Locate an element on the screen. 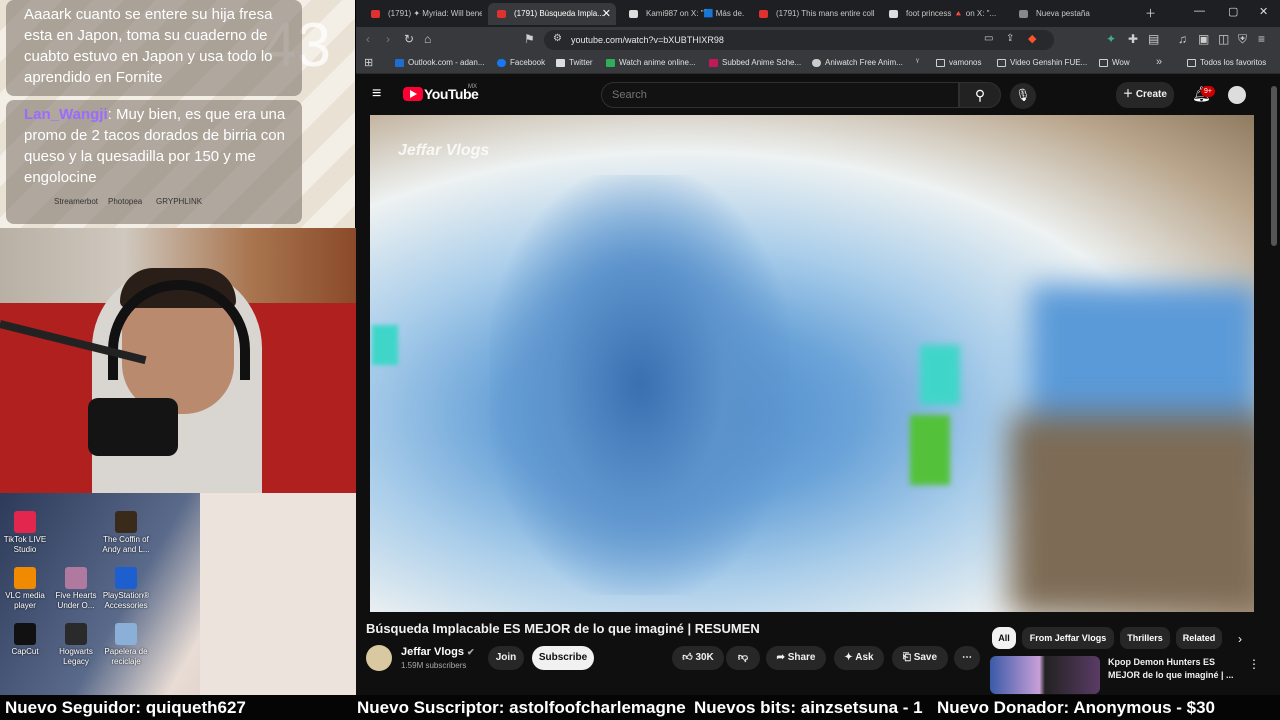 The image size is (1280, 720). scrollbar-thumb is located at coordinates (1274, 166).